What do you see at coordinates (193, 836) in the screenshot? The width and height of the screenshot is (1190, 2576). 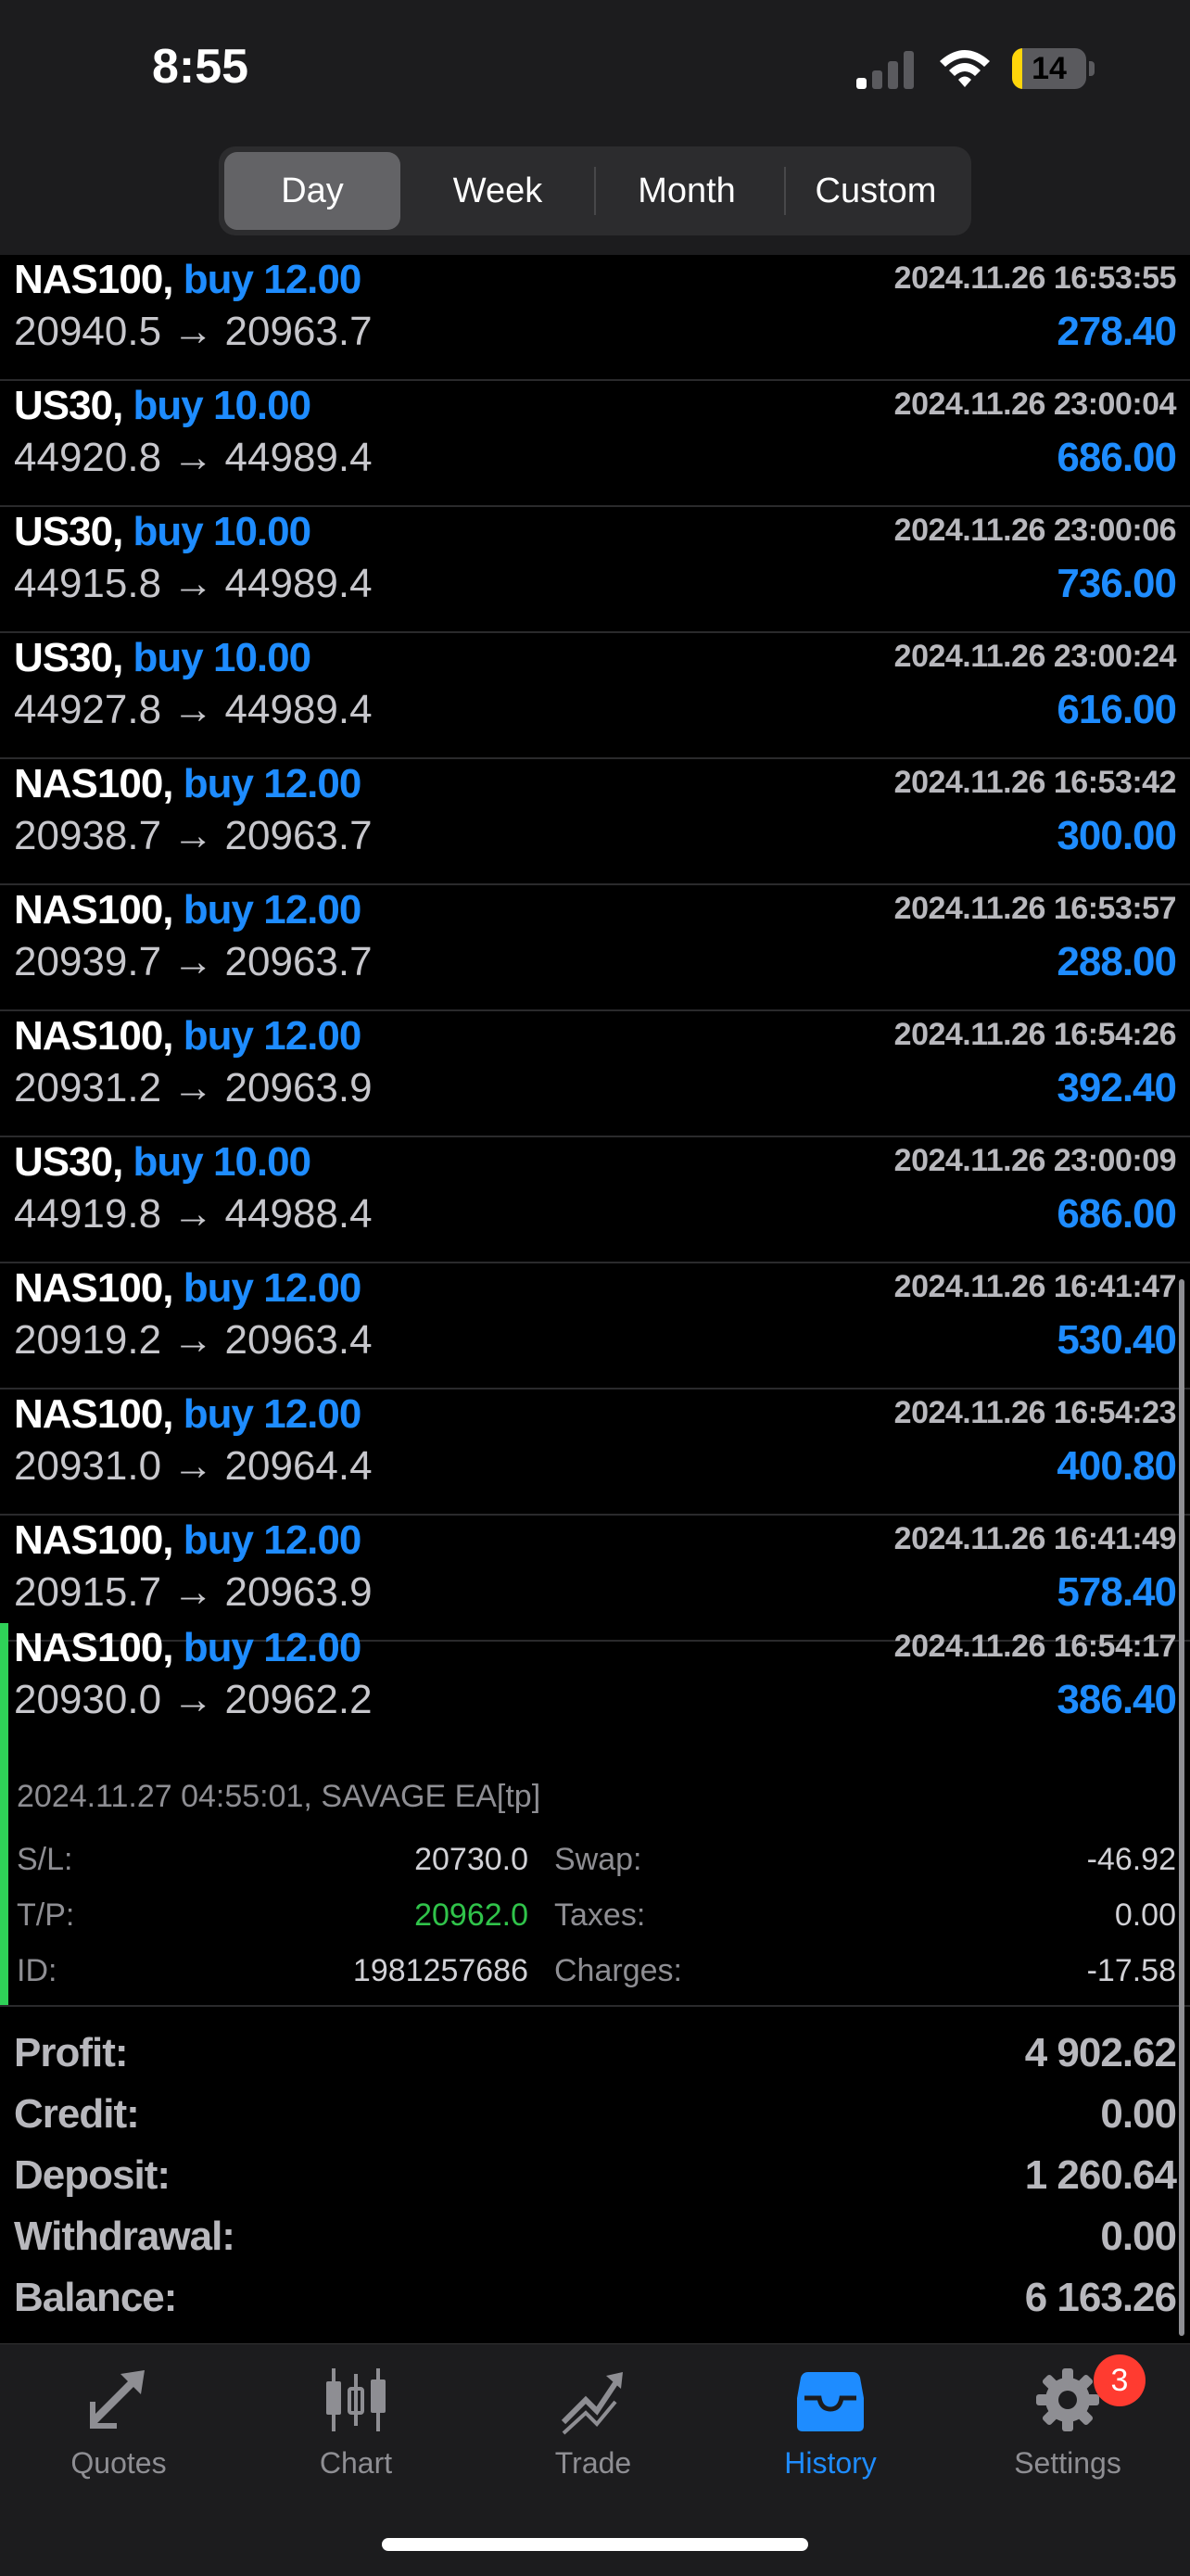 I see `deal-prices: 20938.7 → 20963.7` at bounding box center [193, 836].